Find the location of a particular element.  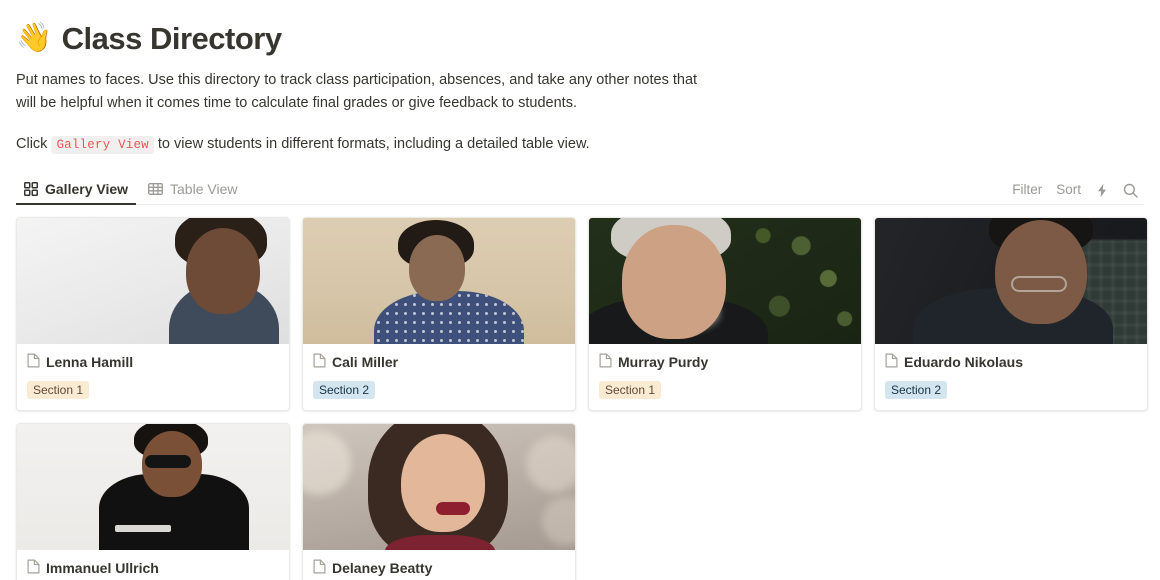

gallery-card: Murray Purdy Section 1 is located at coordinates (725, 313).